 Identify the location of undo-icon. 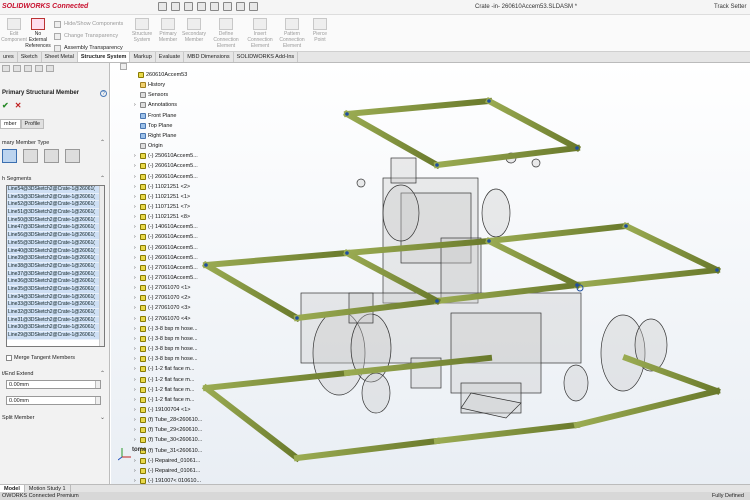
(214, 6).